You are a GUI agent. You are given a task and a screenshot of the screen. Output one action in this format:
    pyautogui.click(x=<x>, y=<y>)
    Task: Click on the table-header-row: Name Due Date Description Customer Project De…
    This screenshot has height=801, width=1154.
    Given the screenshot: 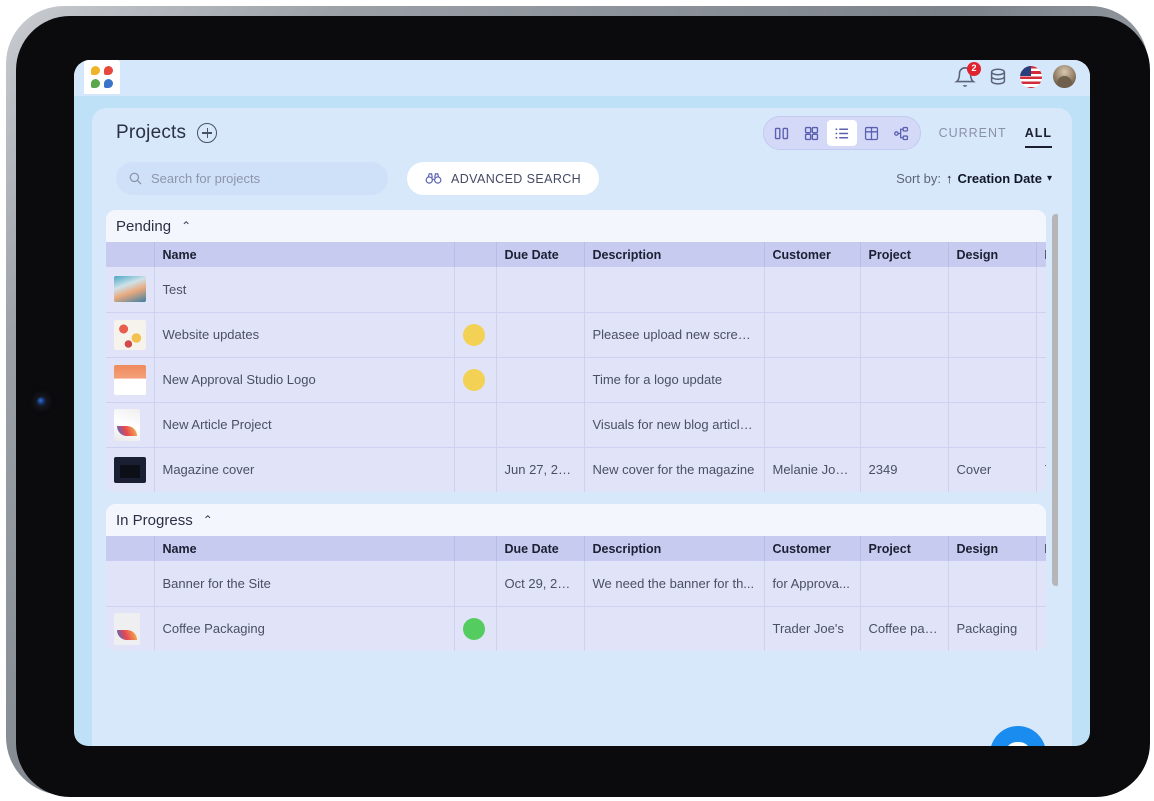 What is the action you would take?
    pyautogui.click(x=576, y=254)
    